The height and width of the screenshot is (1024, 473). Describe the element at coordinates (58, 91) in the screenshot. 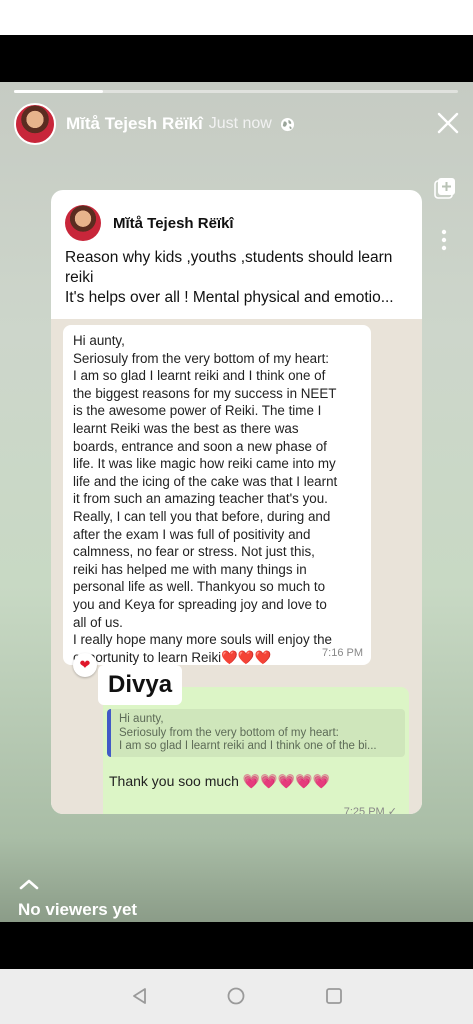

I see `story-progress-fill` at that location.